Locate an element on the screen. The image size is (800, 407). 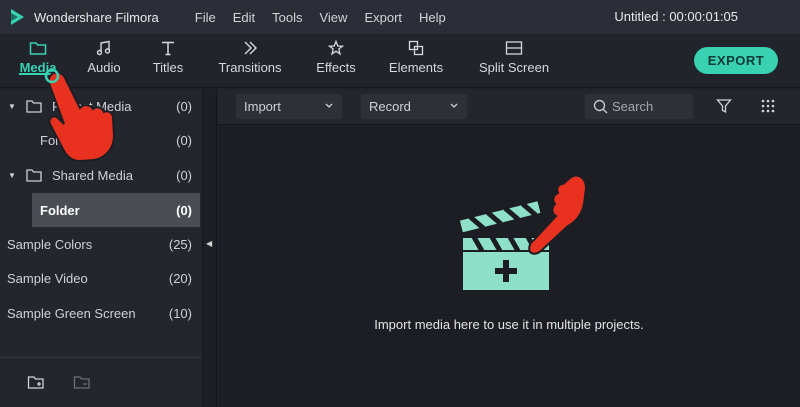
tree-item-sample-green-screen: Sample Green Screen (10) is located at coordinates (101, 313).